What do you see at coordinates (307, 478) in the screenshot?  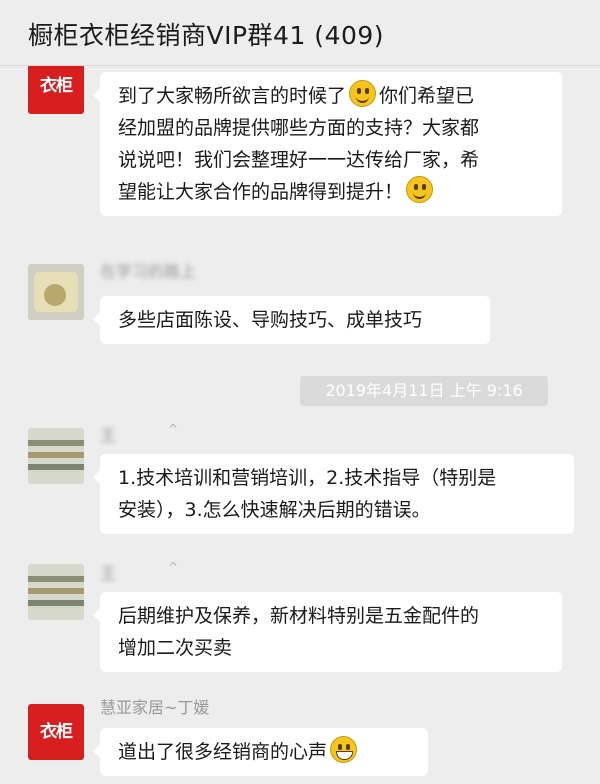 I see `message-line: 1.技术培训和营销培训，2.技术指导（特别是` at bounding box center [307, 478].